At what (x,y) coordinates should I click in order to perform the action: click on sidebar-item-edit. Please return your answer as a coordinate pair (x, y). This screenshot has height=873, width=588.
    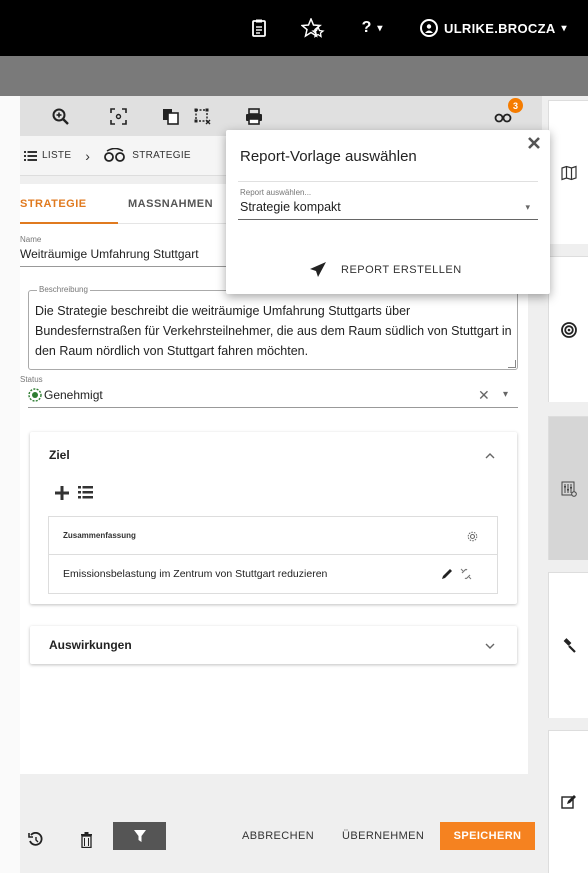
    Looking at the image, I should click on (568, 801).